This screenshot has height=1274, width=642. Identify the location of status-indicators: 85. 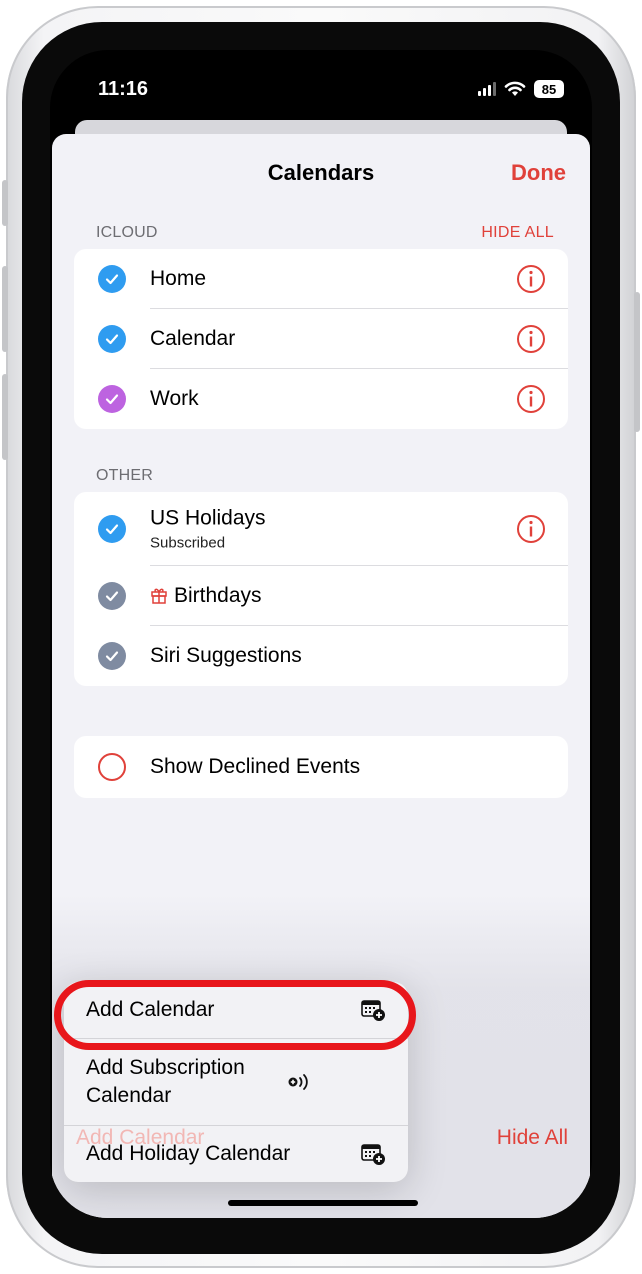
(521, 89).